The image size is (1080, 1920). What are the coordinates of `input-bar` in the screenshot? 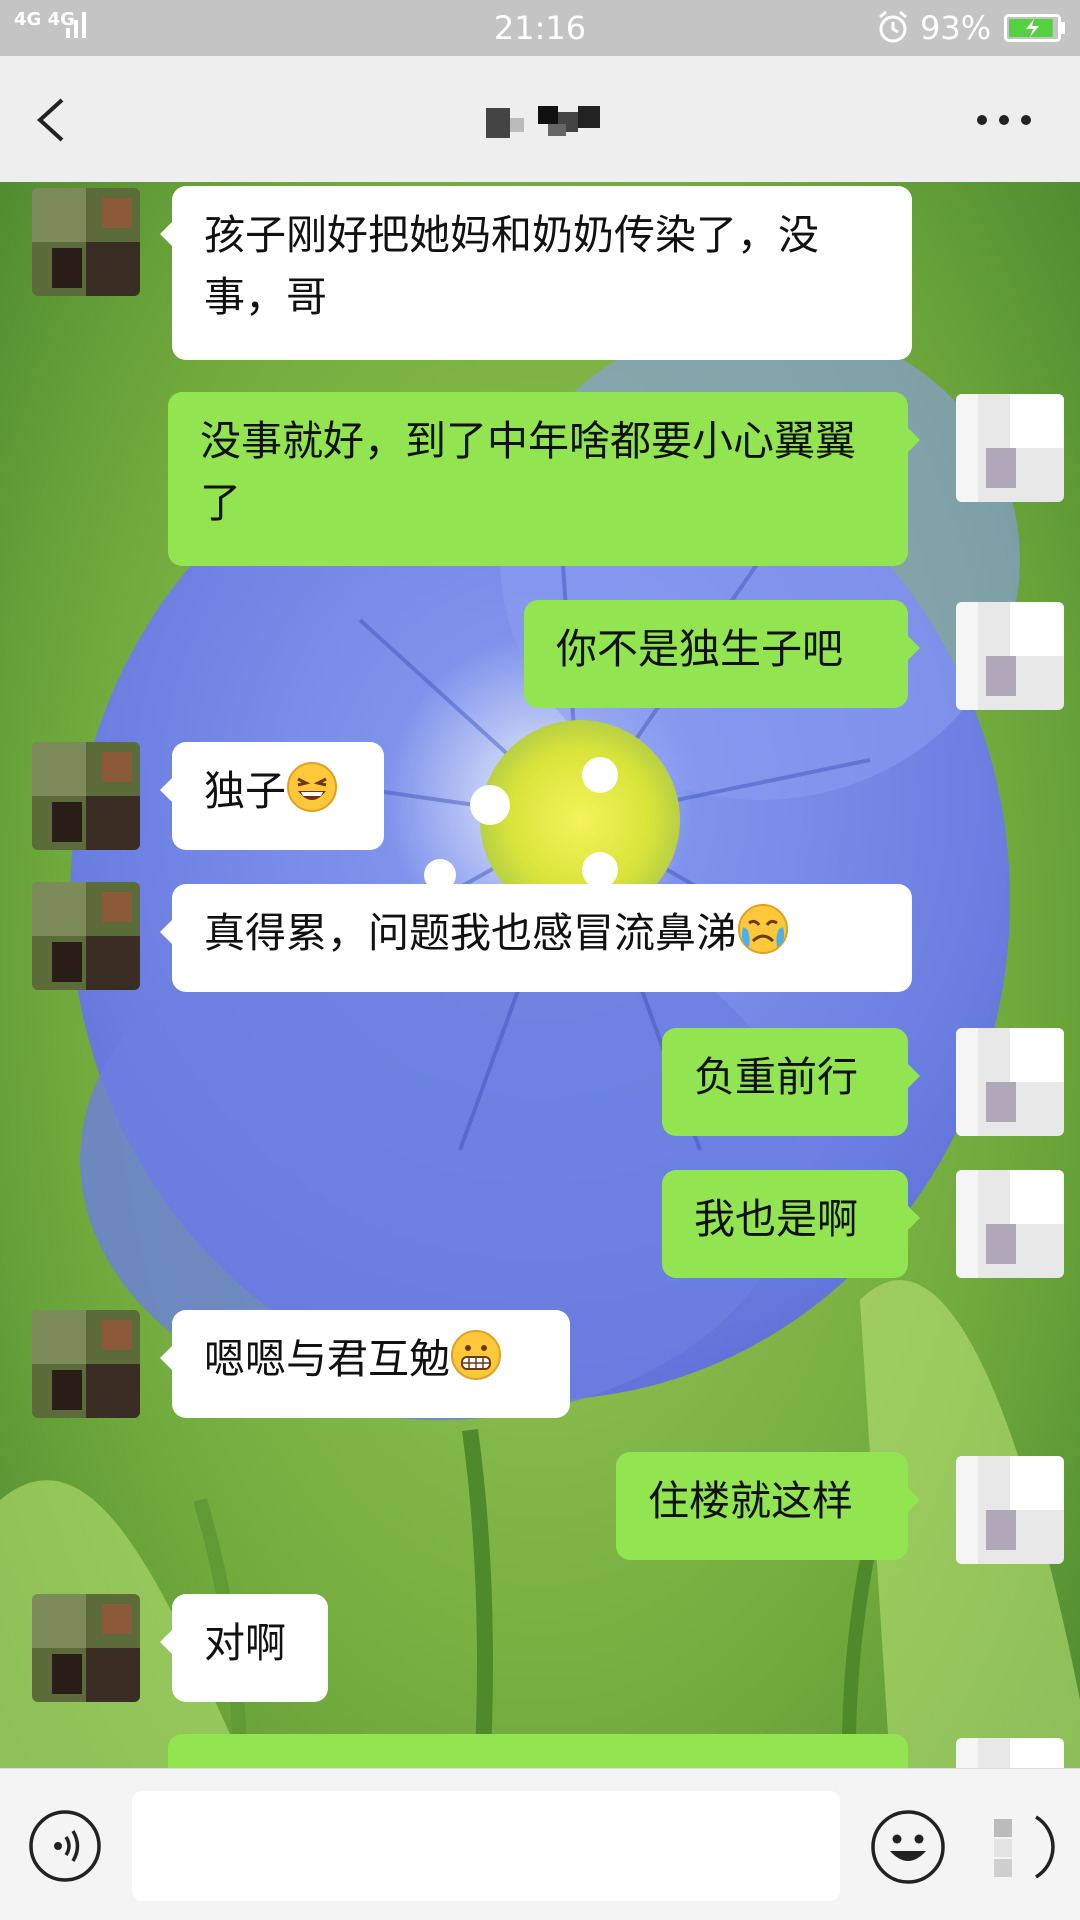 It's located at (540, 1844).